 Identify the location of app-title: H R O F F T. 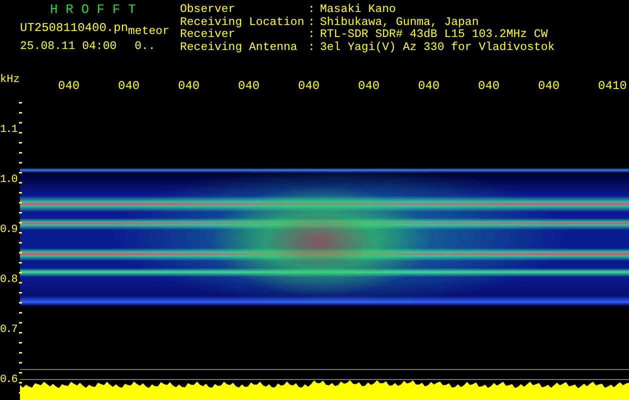
(93, 10).